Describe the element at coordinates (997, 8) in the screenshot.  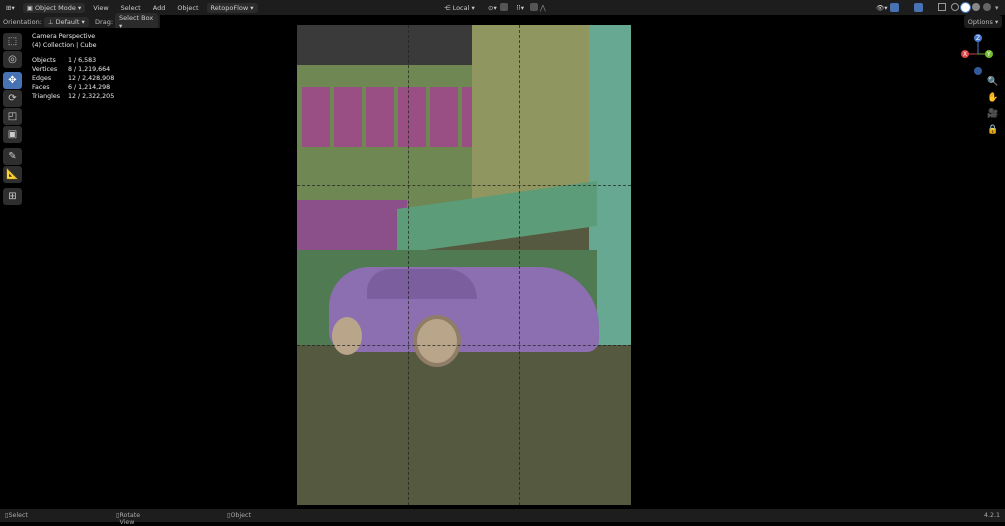
I see `shading-dropdown-icon: ▾` at that location.